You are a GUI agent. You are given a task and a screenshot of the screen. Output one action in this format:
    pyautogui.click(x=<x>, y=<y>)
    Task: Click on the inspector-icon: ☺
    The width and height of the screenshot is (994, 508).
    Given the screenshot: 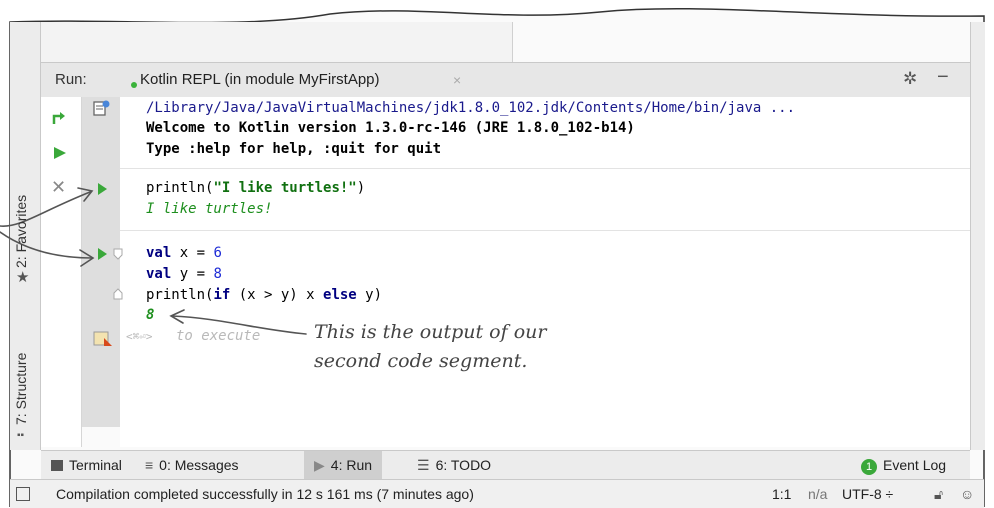 What is the action you would take?
    pyautogui.click(x=967, y=494)
    